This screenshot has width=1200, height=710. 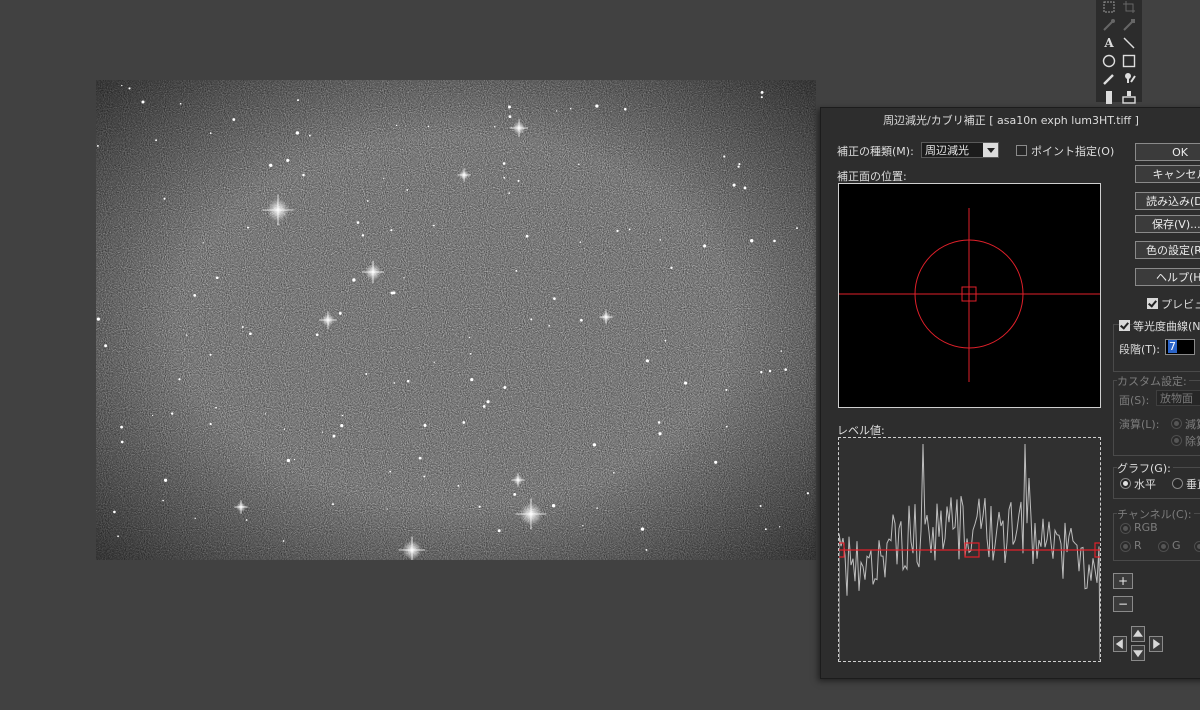 I want to click on operation-label: 演算(L):, so click(x=1139, y=424).